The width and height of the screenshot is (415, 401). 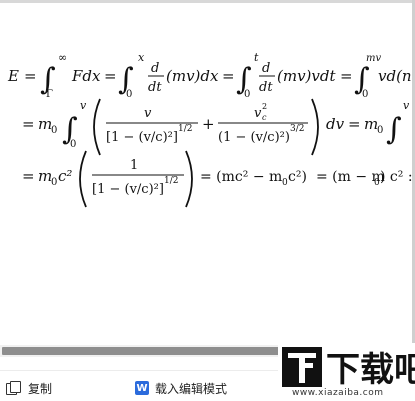 What do you see at coordinates (258, 113) in the screenshot?
I see `fraction-num-vc: v` at bounding box center [258, 113].